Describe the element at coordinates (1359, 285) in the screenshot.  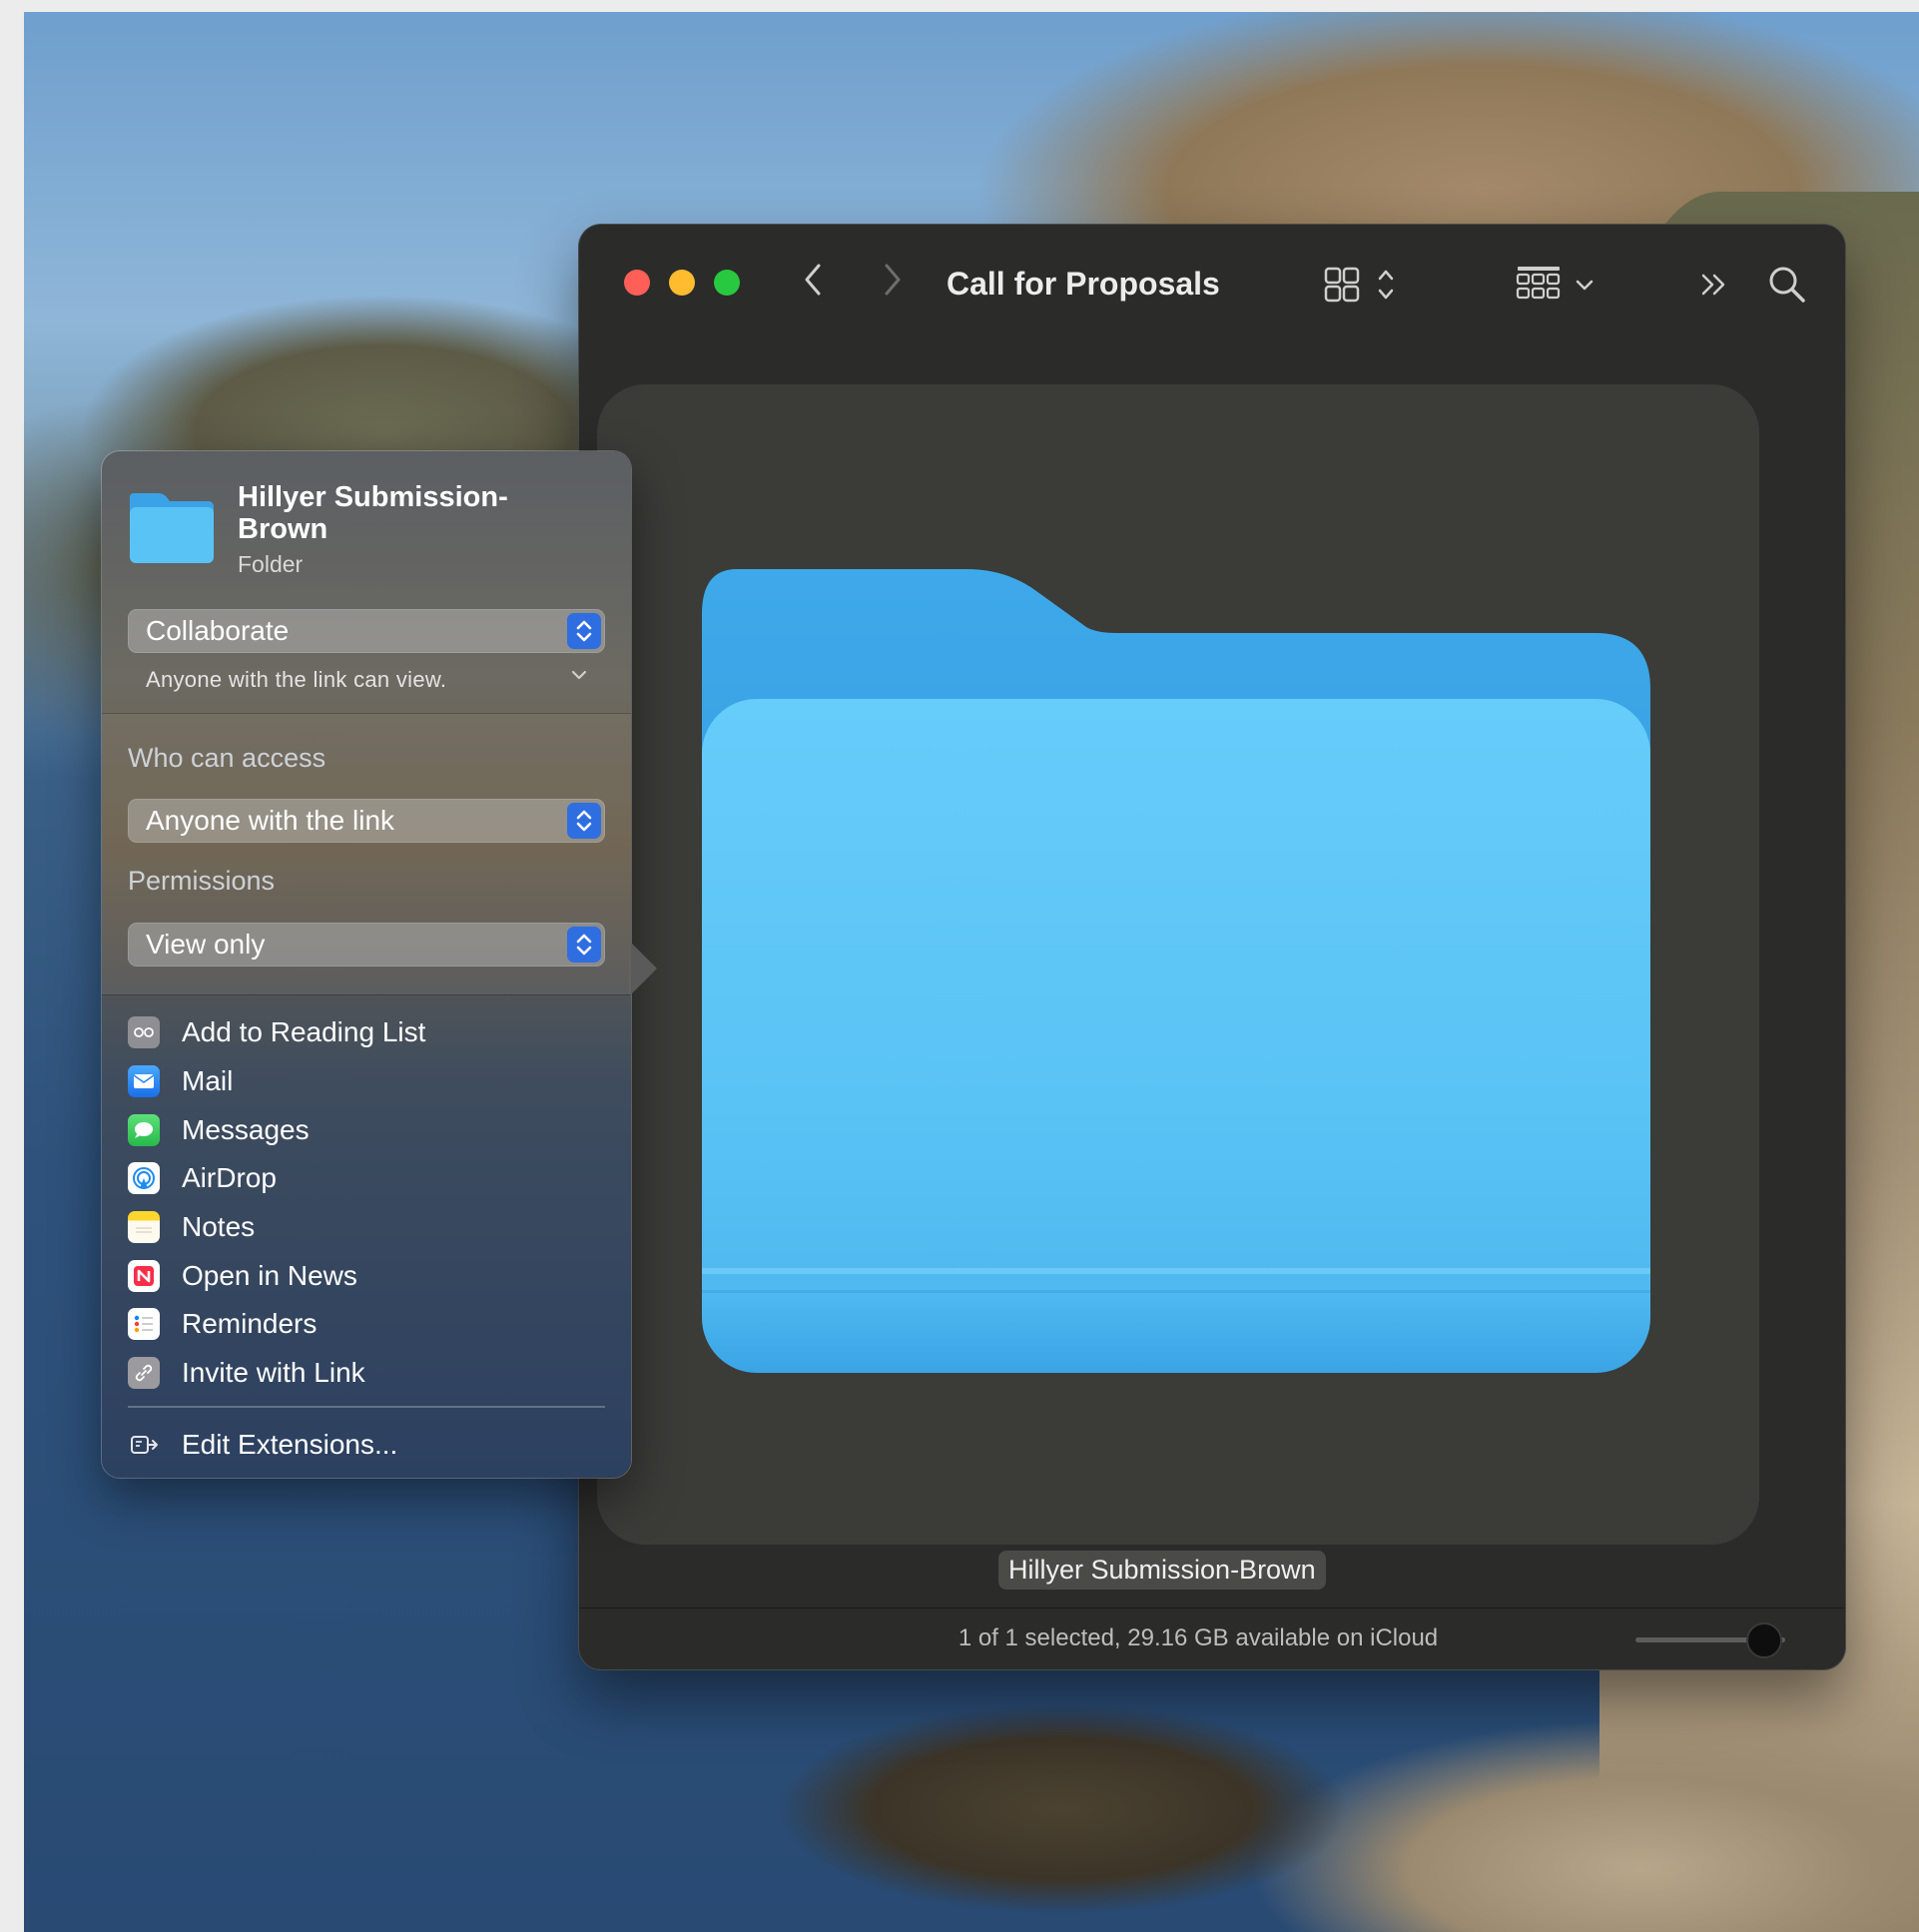
I see `icon-grid-icon` at that location.